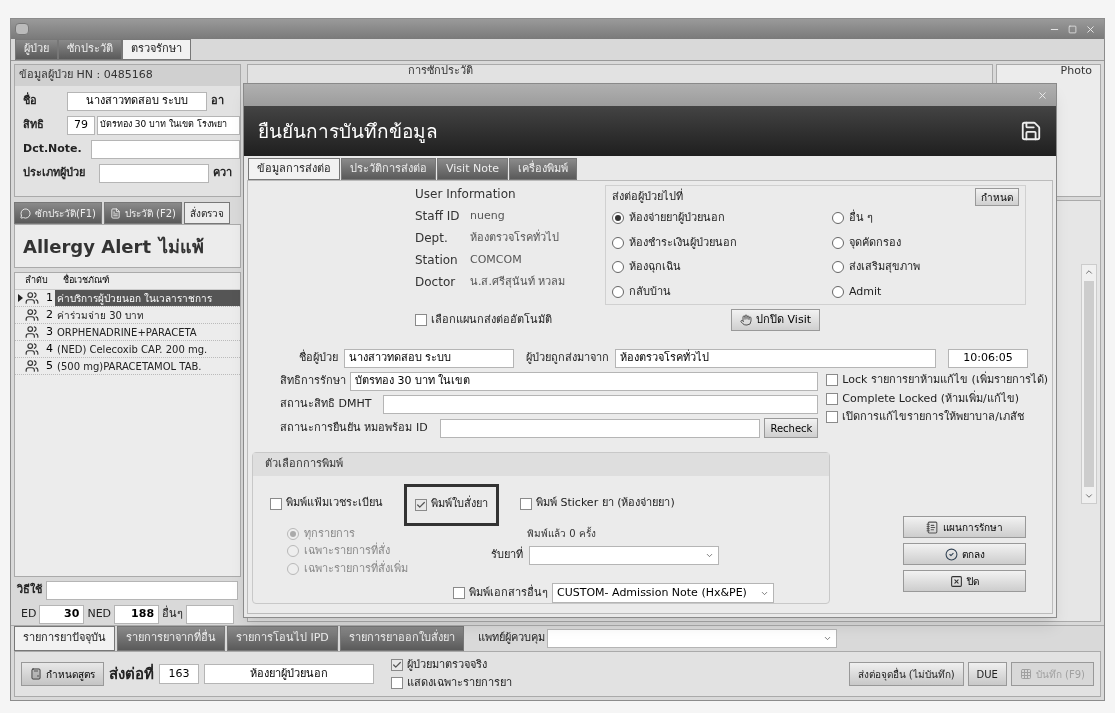  What do you see at coordinates (147, 332) in the screenshot?
I see `table-cell: ORPHENADRINE+PARACETA` at bounding box center [147, 332].